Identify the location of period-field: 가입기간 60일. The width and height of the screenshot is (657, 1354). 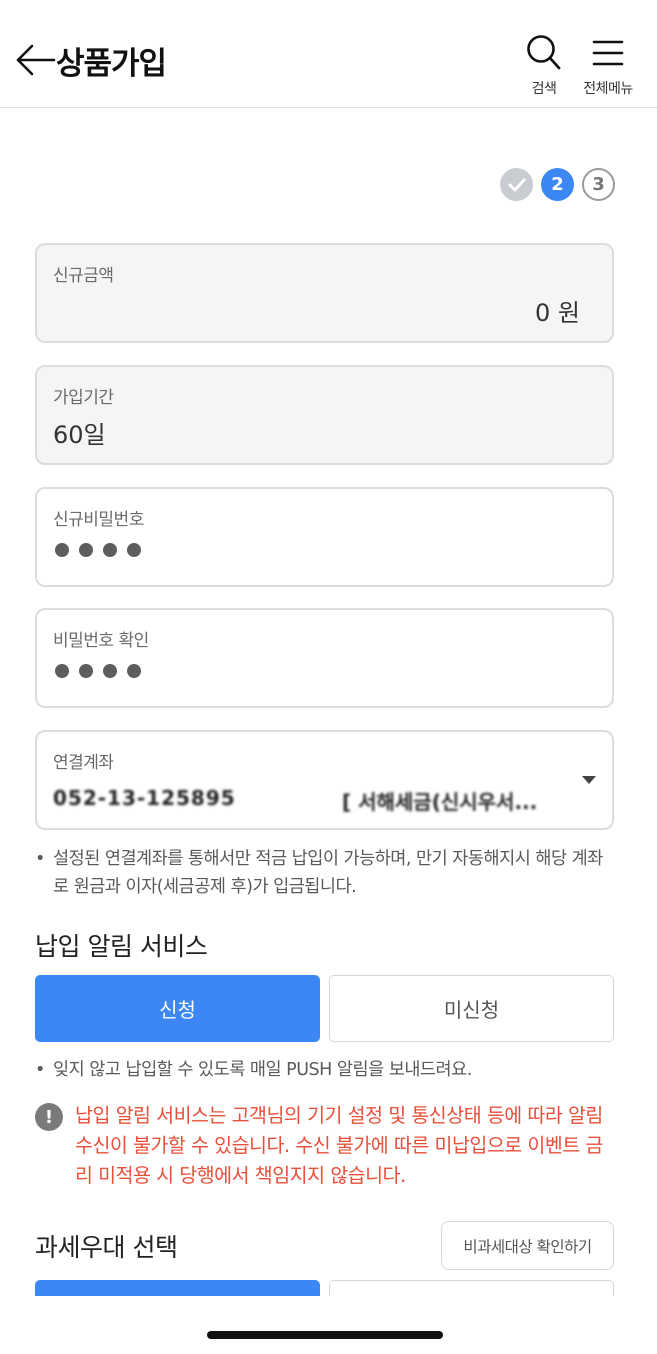
(324, 415).